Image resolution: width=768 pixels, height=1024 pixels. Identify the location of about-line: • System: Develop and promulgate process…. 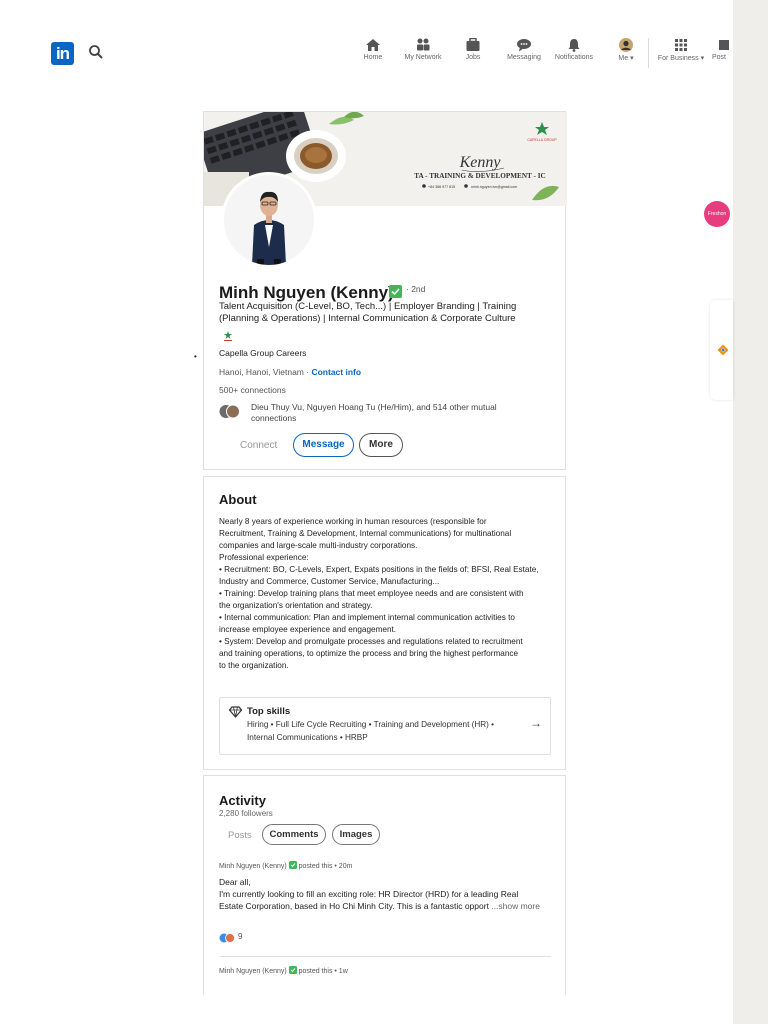
(371, 641).